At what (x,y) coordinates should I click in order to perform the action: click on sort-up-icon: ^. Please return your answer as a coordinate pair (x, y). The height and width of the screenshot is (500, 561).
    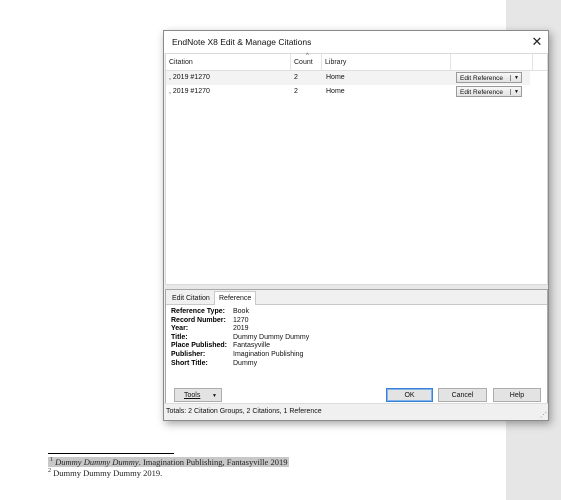
    Looking at the image, I should click on (307, 56).